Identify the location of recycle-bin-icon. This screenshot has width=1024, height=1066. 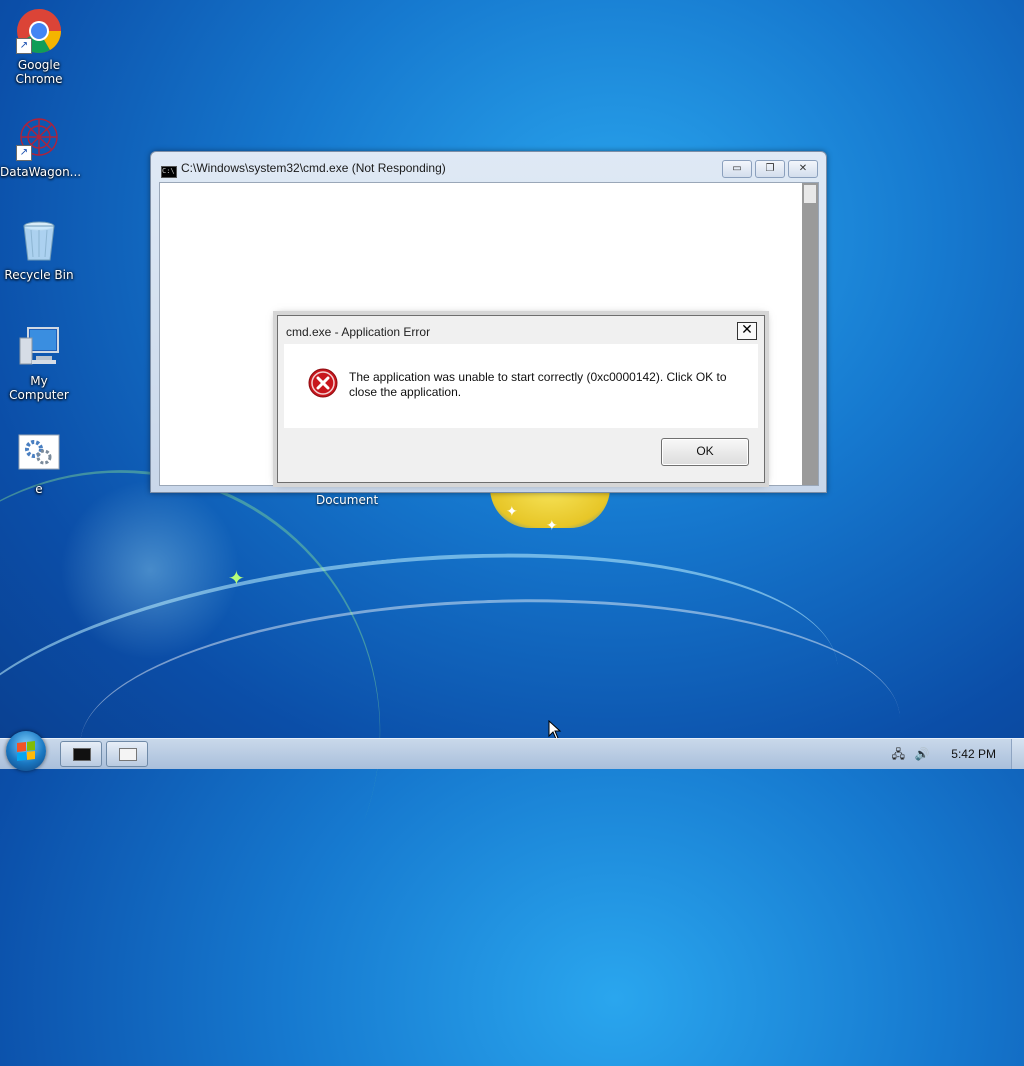
(39, 241).